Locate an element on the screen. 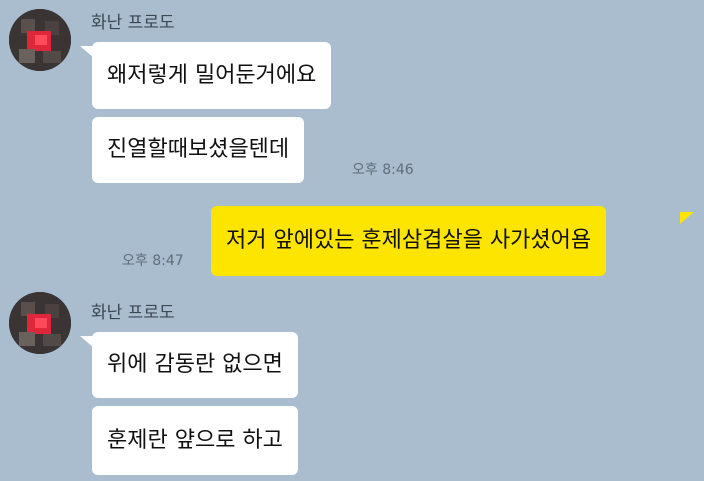 Image resolution: width=704 pixels, height=481 pixels. my-message-bubble: 저거 앞에있는 훈제삼겹살을 사가셨어욤 is located at coordinates (409, 241).